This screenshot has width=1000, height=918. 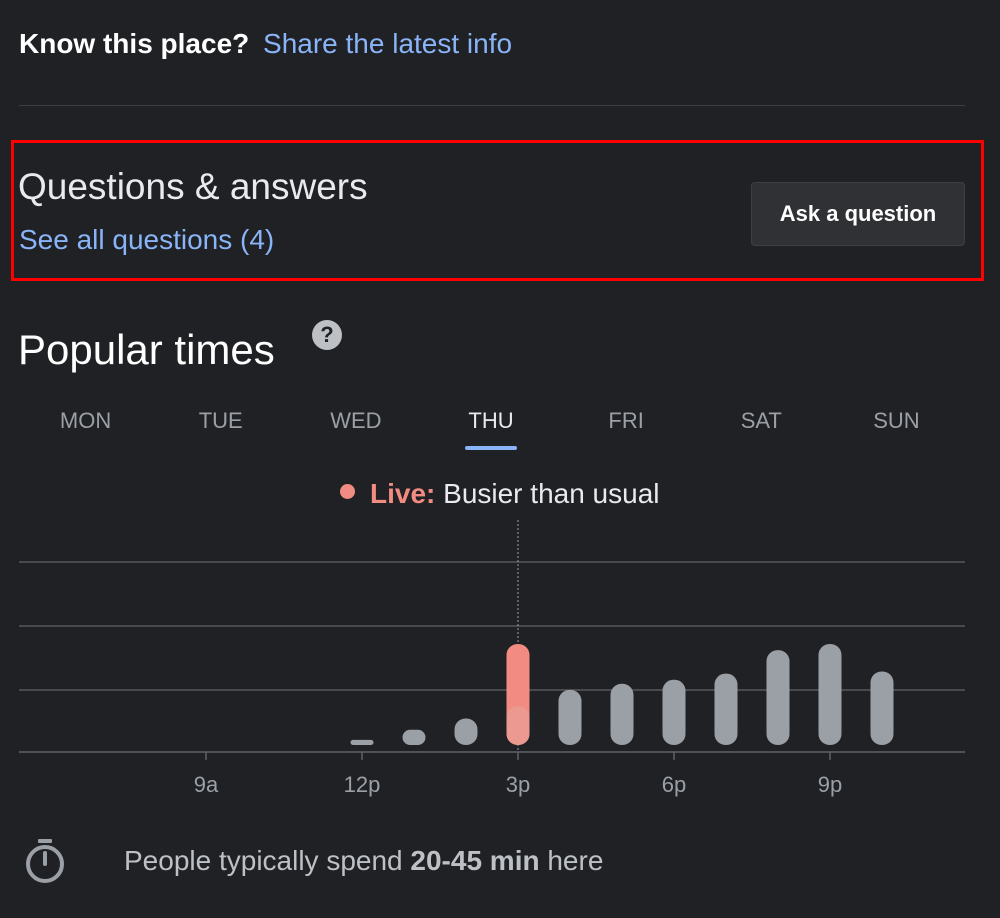 What do you see at coordinates (626, 428) in the screenshot?
I see `tab-fri: FRI` at bounding box center [626, 428].